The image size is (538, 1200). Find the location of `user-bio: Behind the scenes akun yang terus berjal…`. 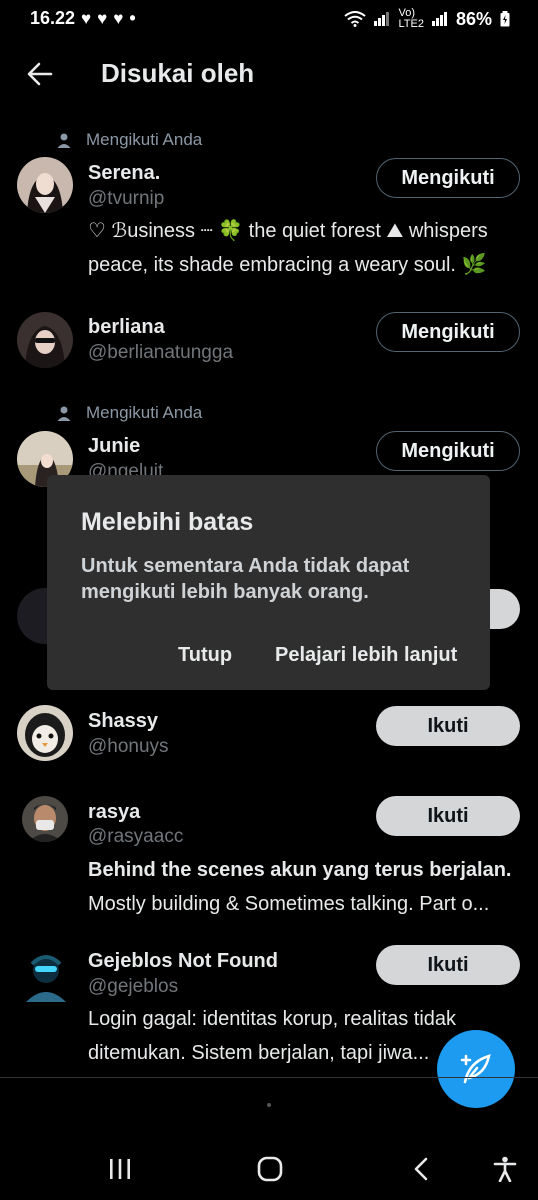

user-bio: Behind the scenes akun yang terus berjal… is located at coordinates (308, 887).